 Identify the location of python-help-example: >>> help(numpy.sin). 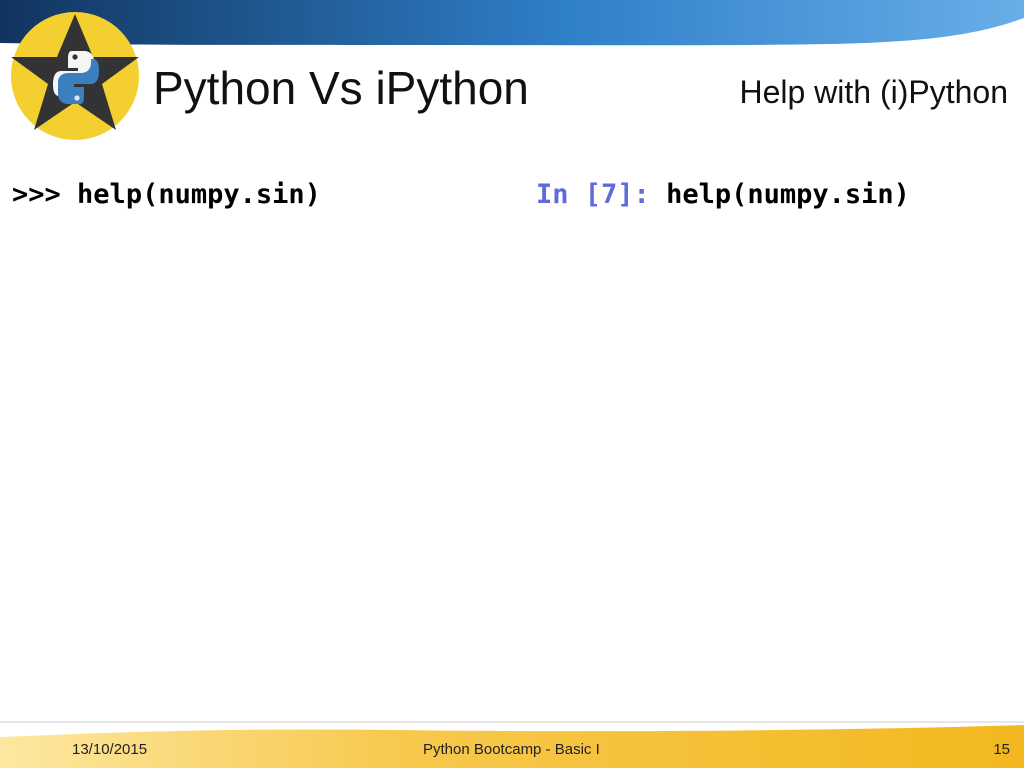
(166, 195).